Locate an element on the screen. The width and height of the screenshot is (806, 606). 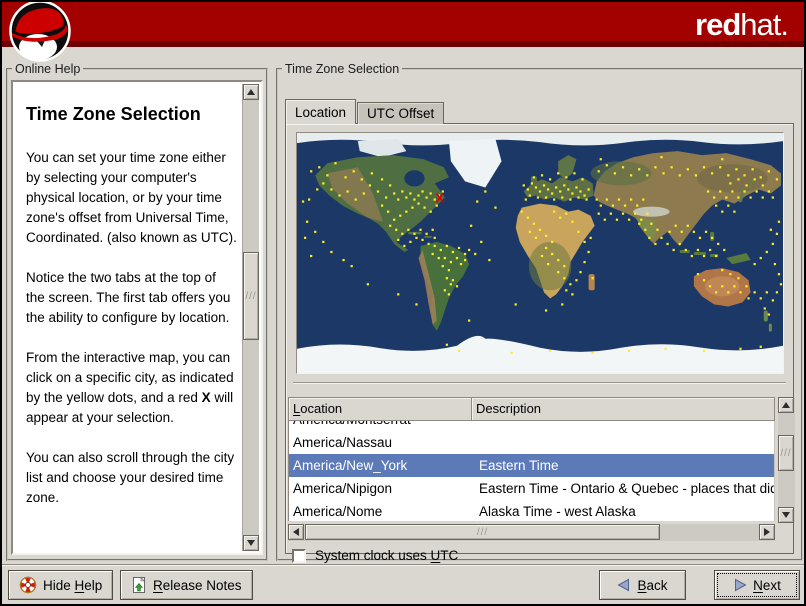
hide-help-label-pre: Hide is located at coordinates (59, 585).